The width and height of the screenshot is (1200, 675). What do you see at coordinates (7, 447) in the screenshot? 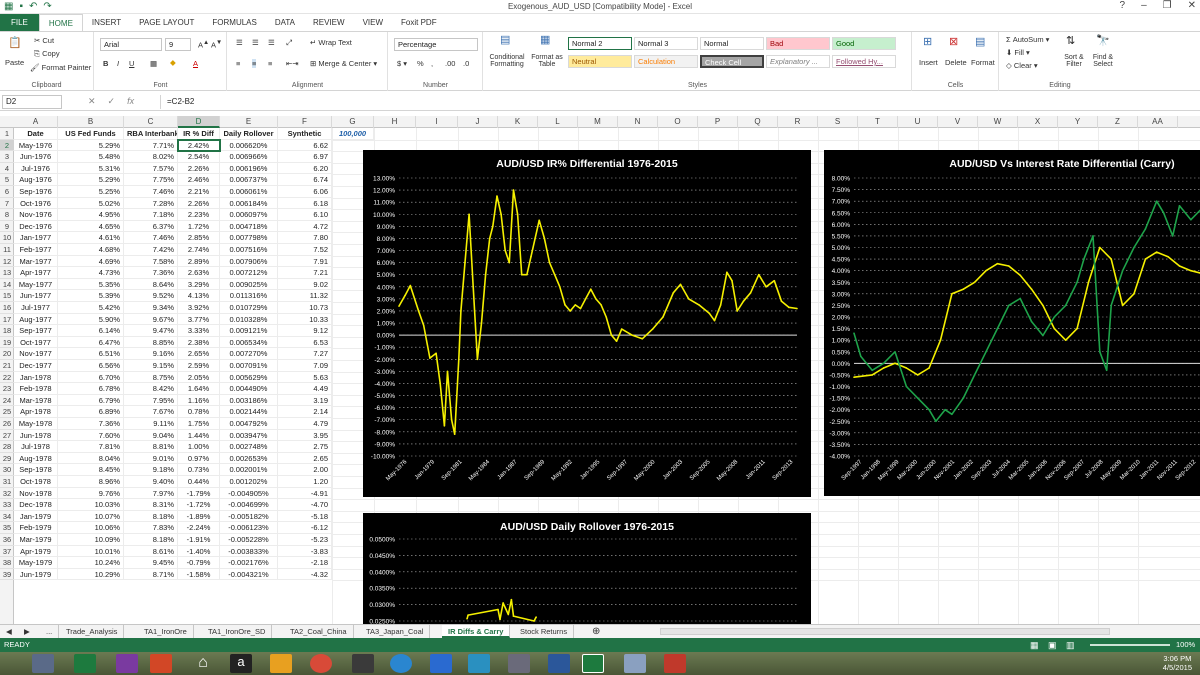
I see `row-header: 28` at bounding box center [7, 447].